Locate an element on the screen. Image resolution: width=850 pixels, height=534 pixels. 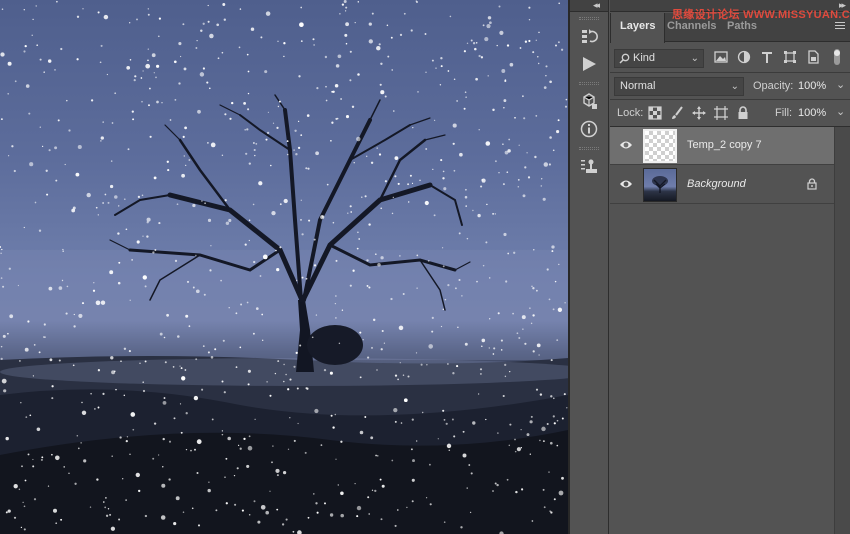
fill-chevron-icon: ⌄ is located at coordinates (840, 111).